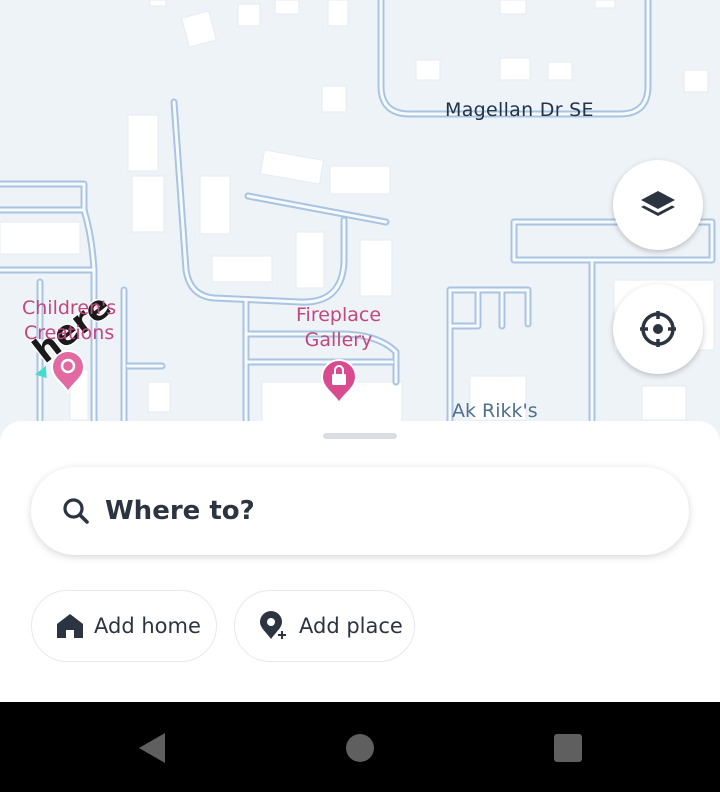 This screenshot has height=792, width=720. What do you see at coordinates (147, 626) in the screenshot?
I see `add-home-label: Add home` at bounding box center [147, 626].